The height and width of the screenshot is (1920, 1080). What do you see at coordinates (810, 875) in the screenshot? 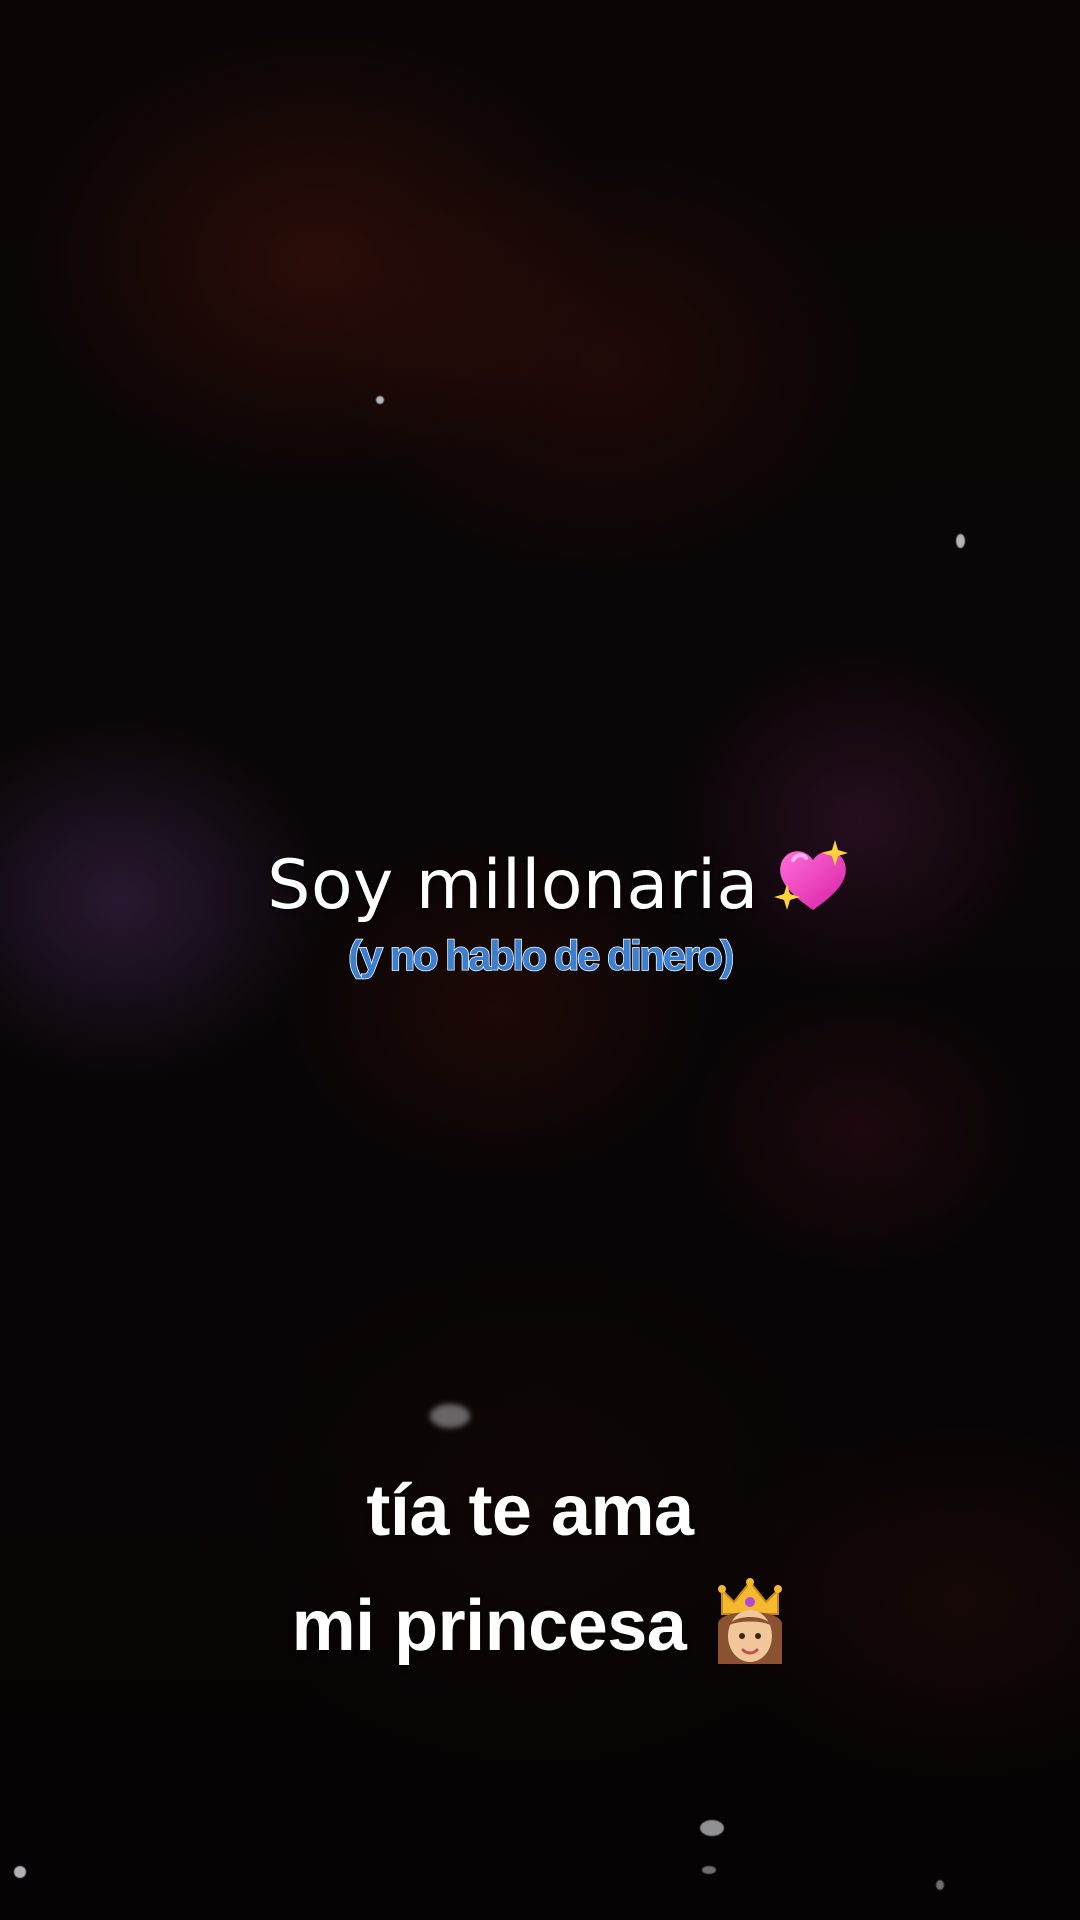
I see `sparkling-heart-icon` at bounding box center [810, 875].